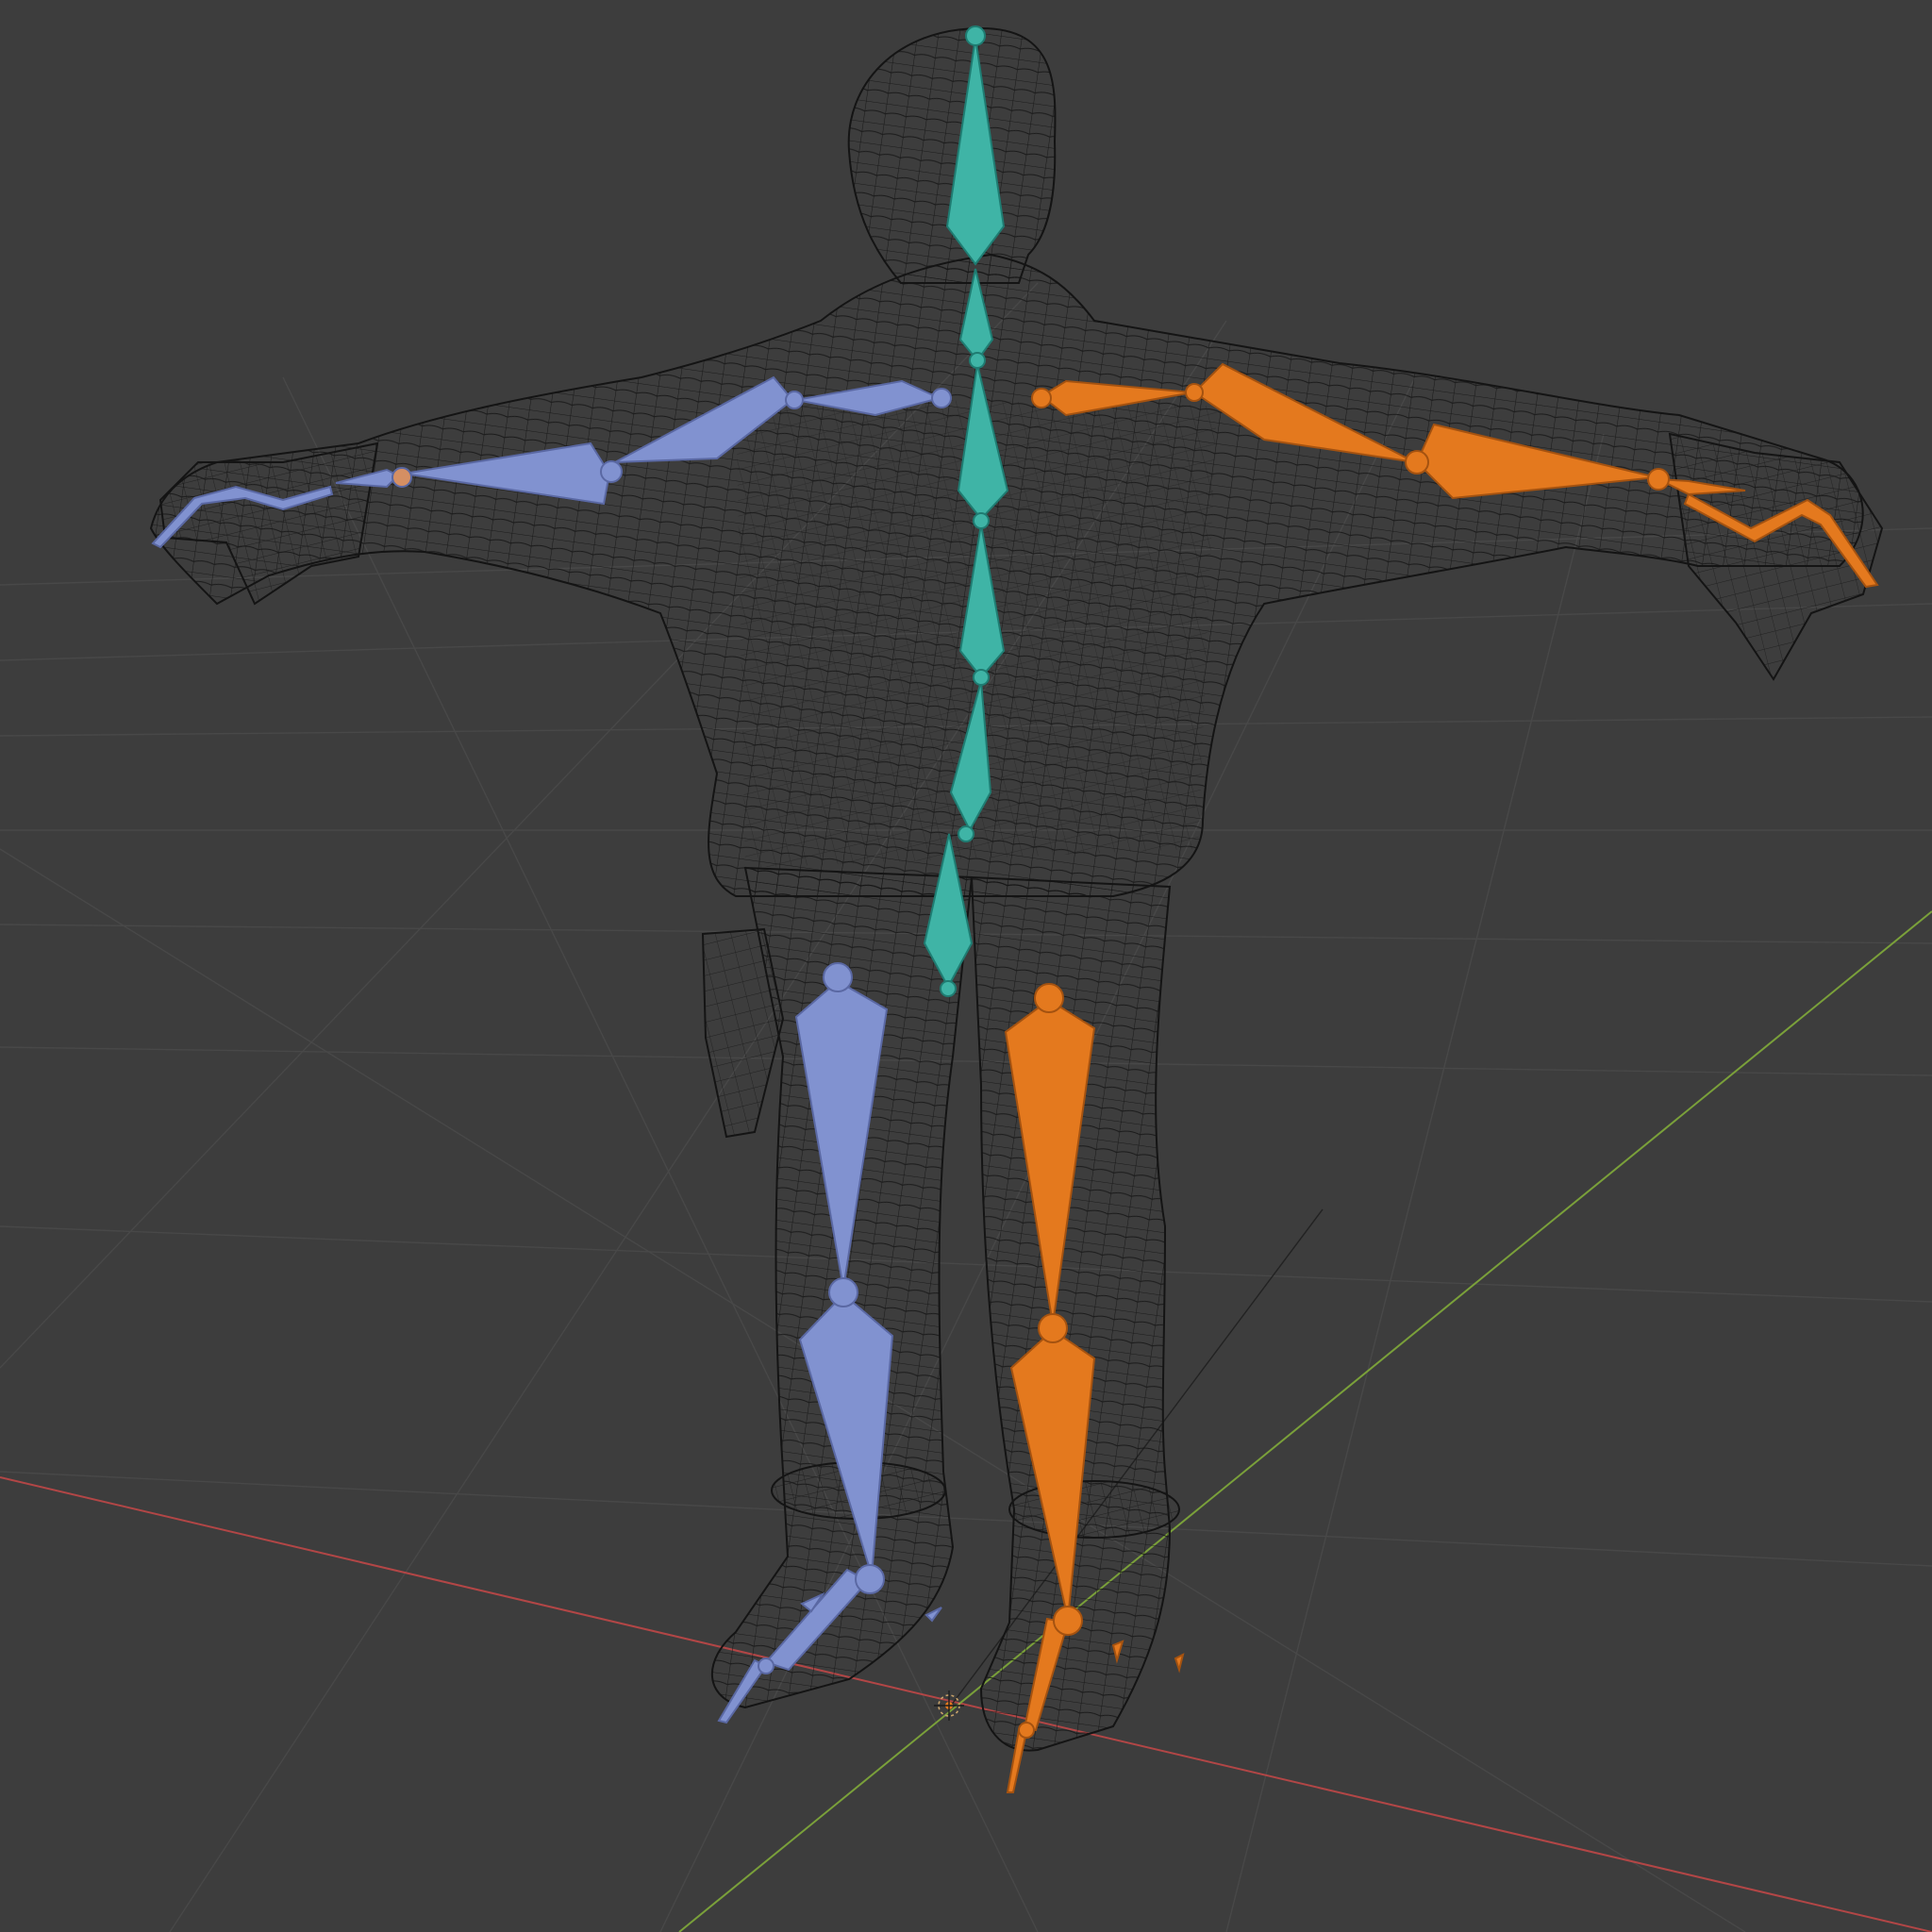 The image size is (1932, 1932). What do you see at coordinates (933, 1615) in the screenshot?
I see `bone-toe-tip-left` at bounding box center [933, 1615].